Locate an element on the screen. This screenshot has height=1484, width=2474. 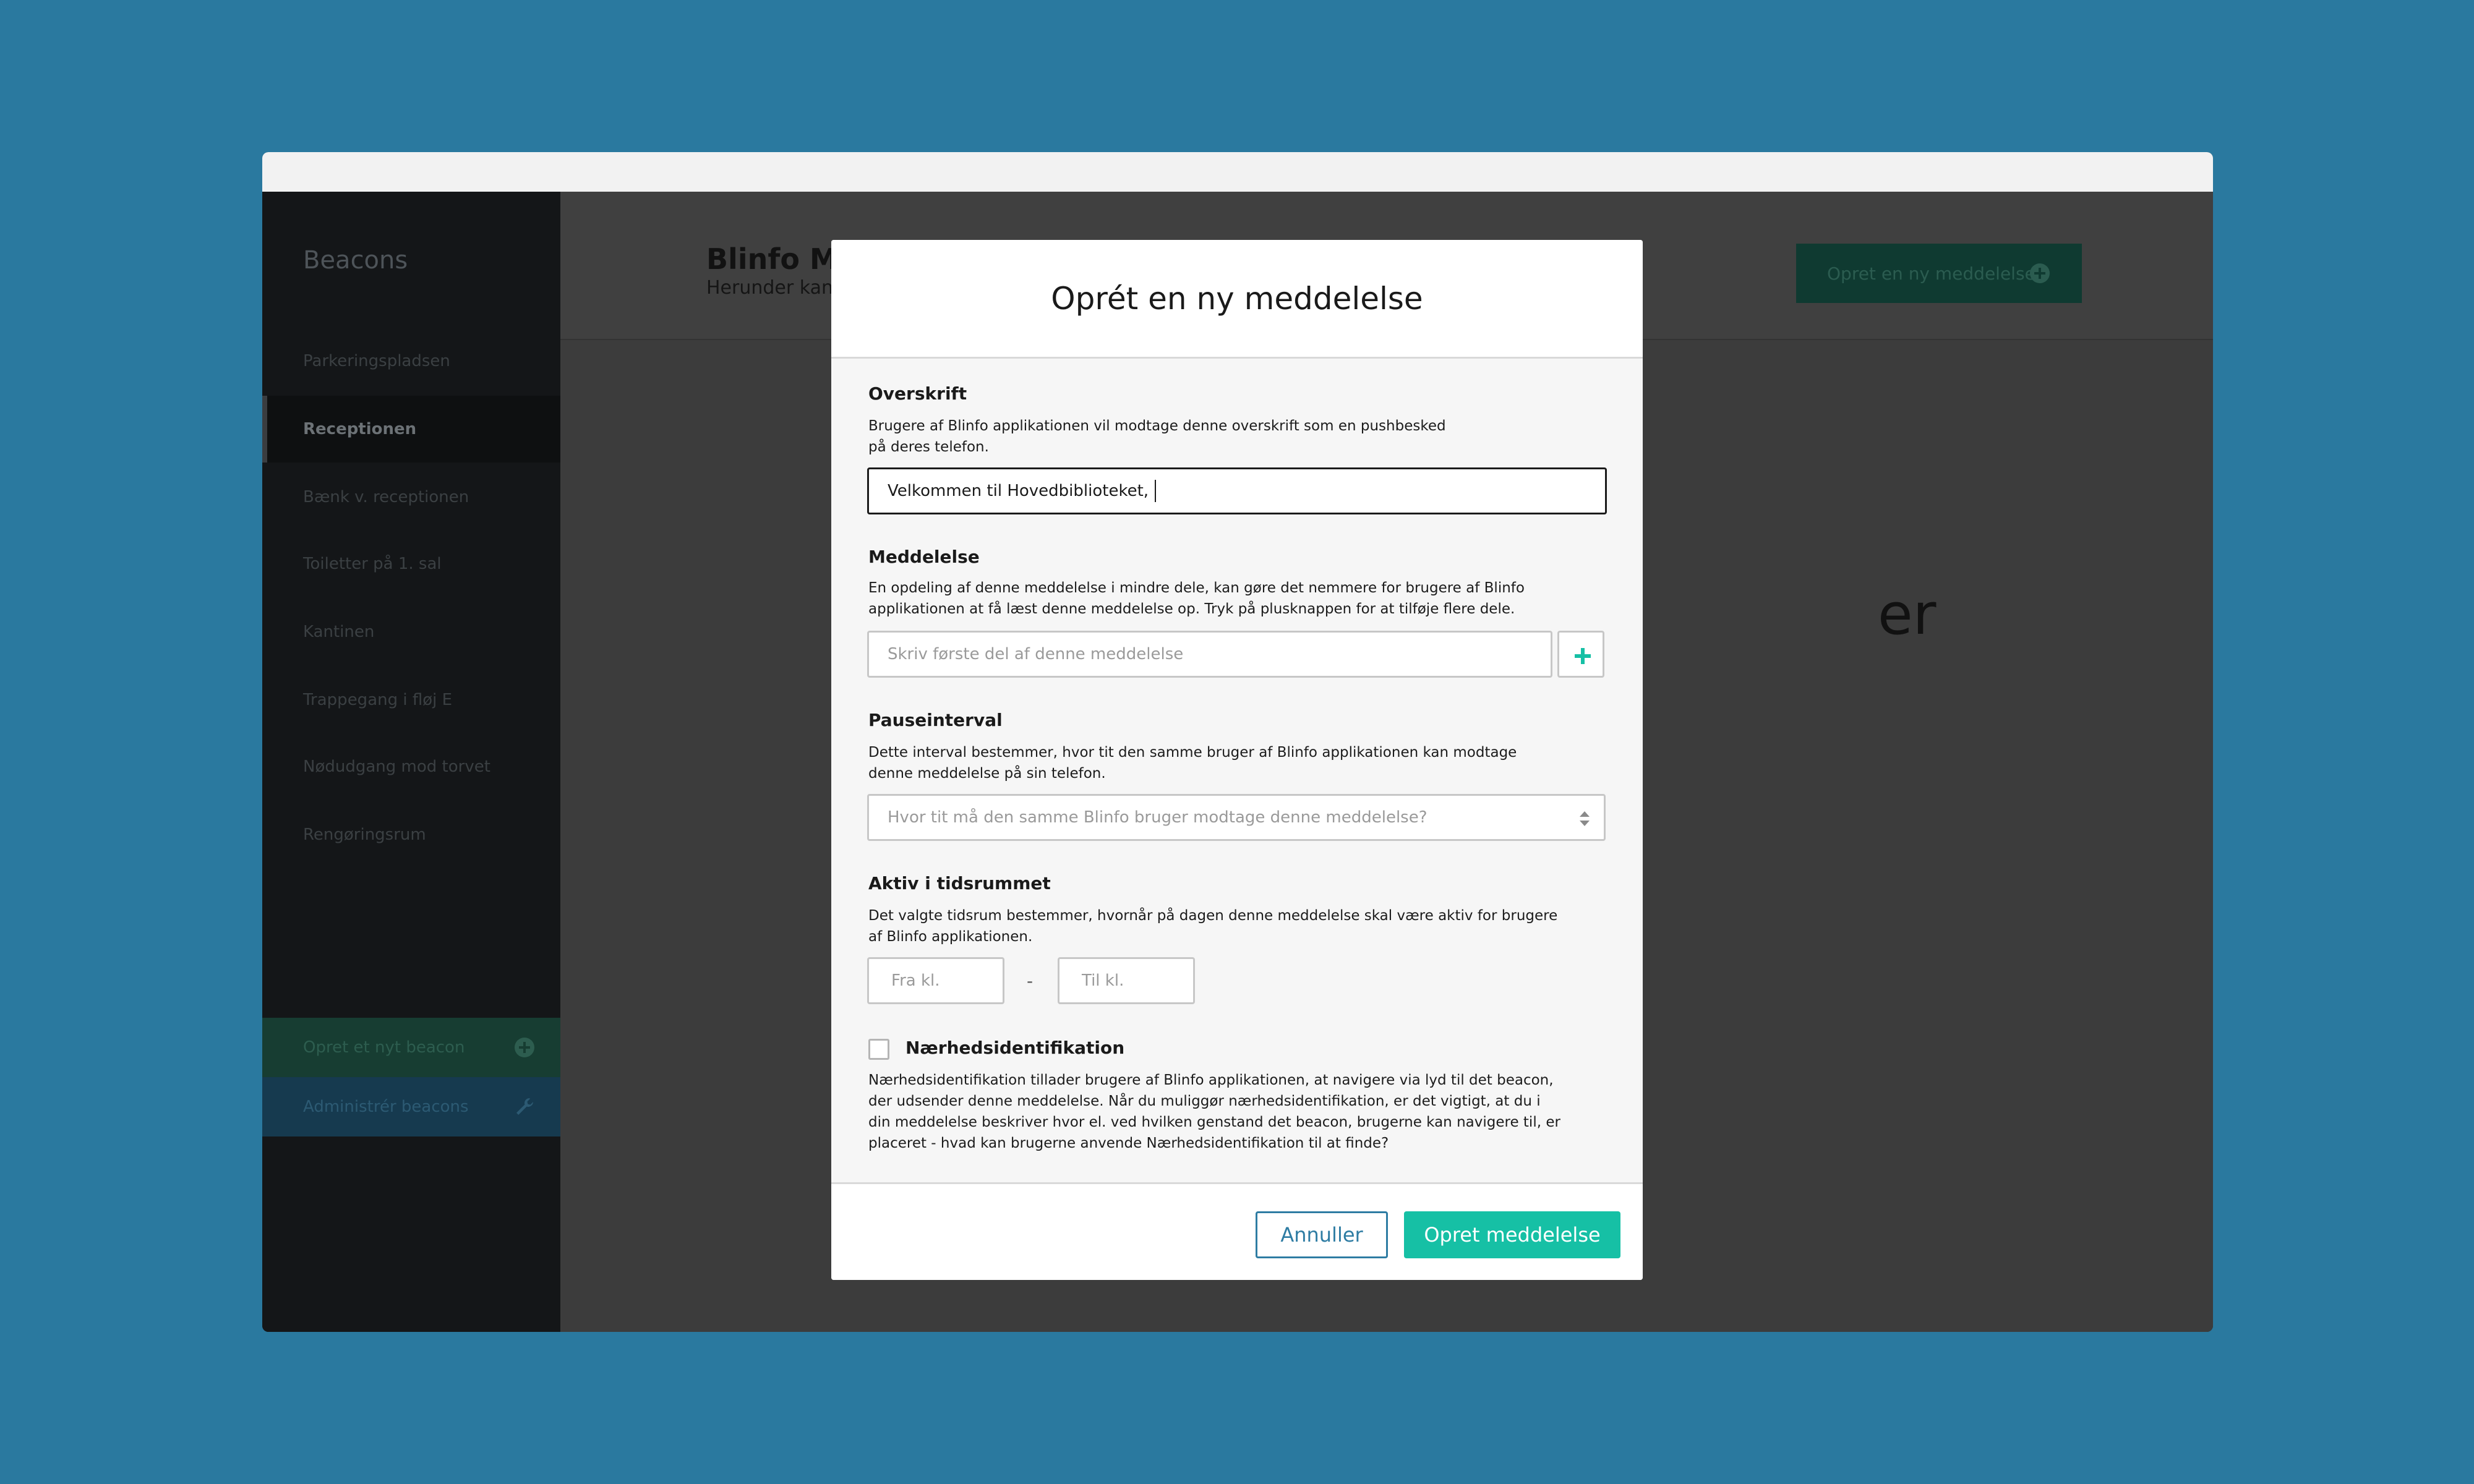
message-input-placeholder: Skriv første del af denne meddelelse is located at coordinates (1036, 654).